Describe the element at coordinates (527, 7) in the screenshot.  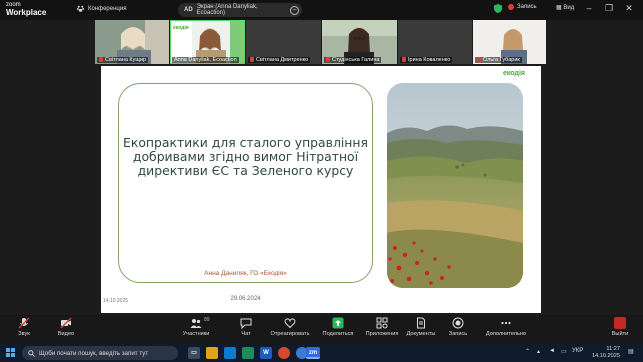
I see `record-label: Запись` at that location.